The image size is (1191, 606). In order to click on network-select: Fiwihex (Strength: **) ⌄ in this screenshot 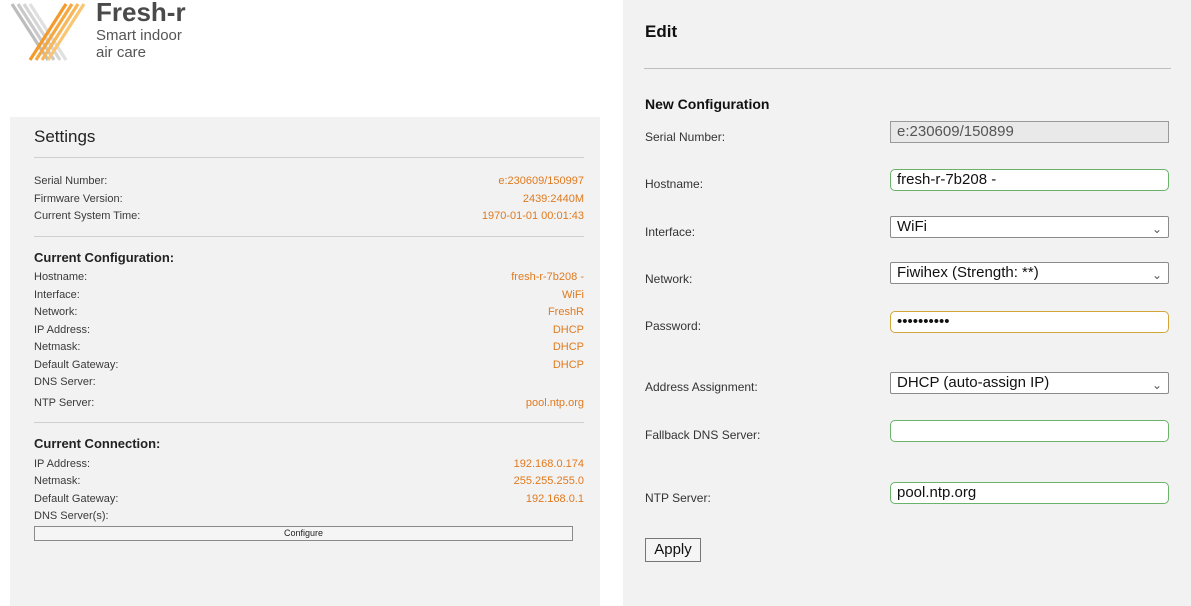, I will do `click(1029, 273)`.